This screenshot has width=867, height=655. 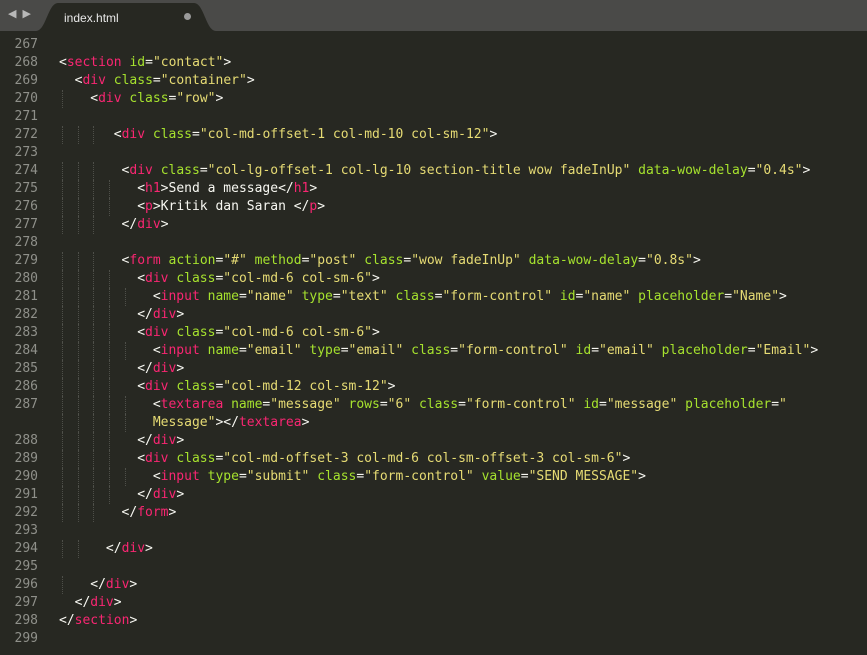 I want to click on line-number: 299, so click(x=26, y=638).